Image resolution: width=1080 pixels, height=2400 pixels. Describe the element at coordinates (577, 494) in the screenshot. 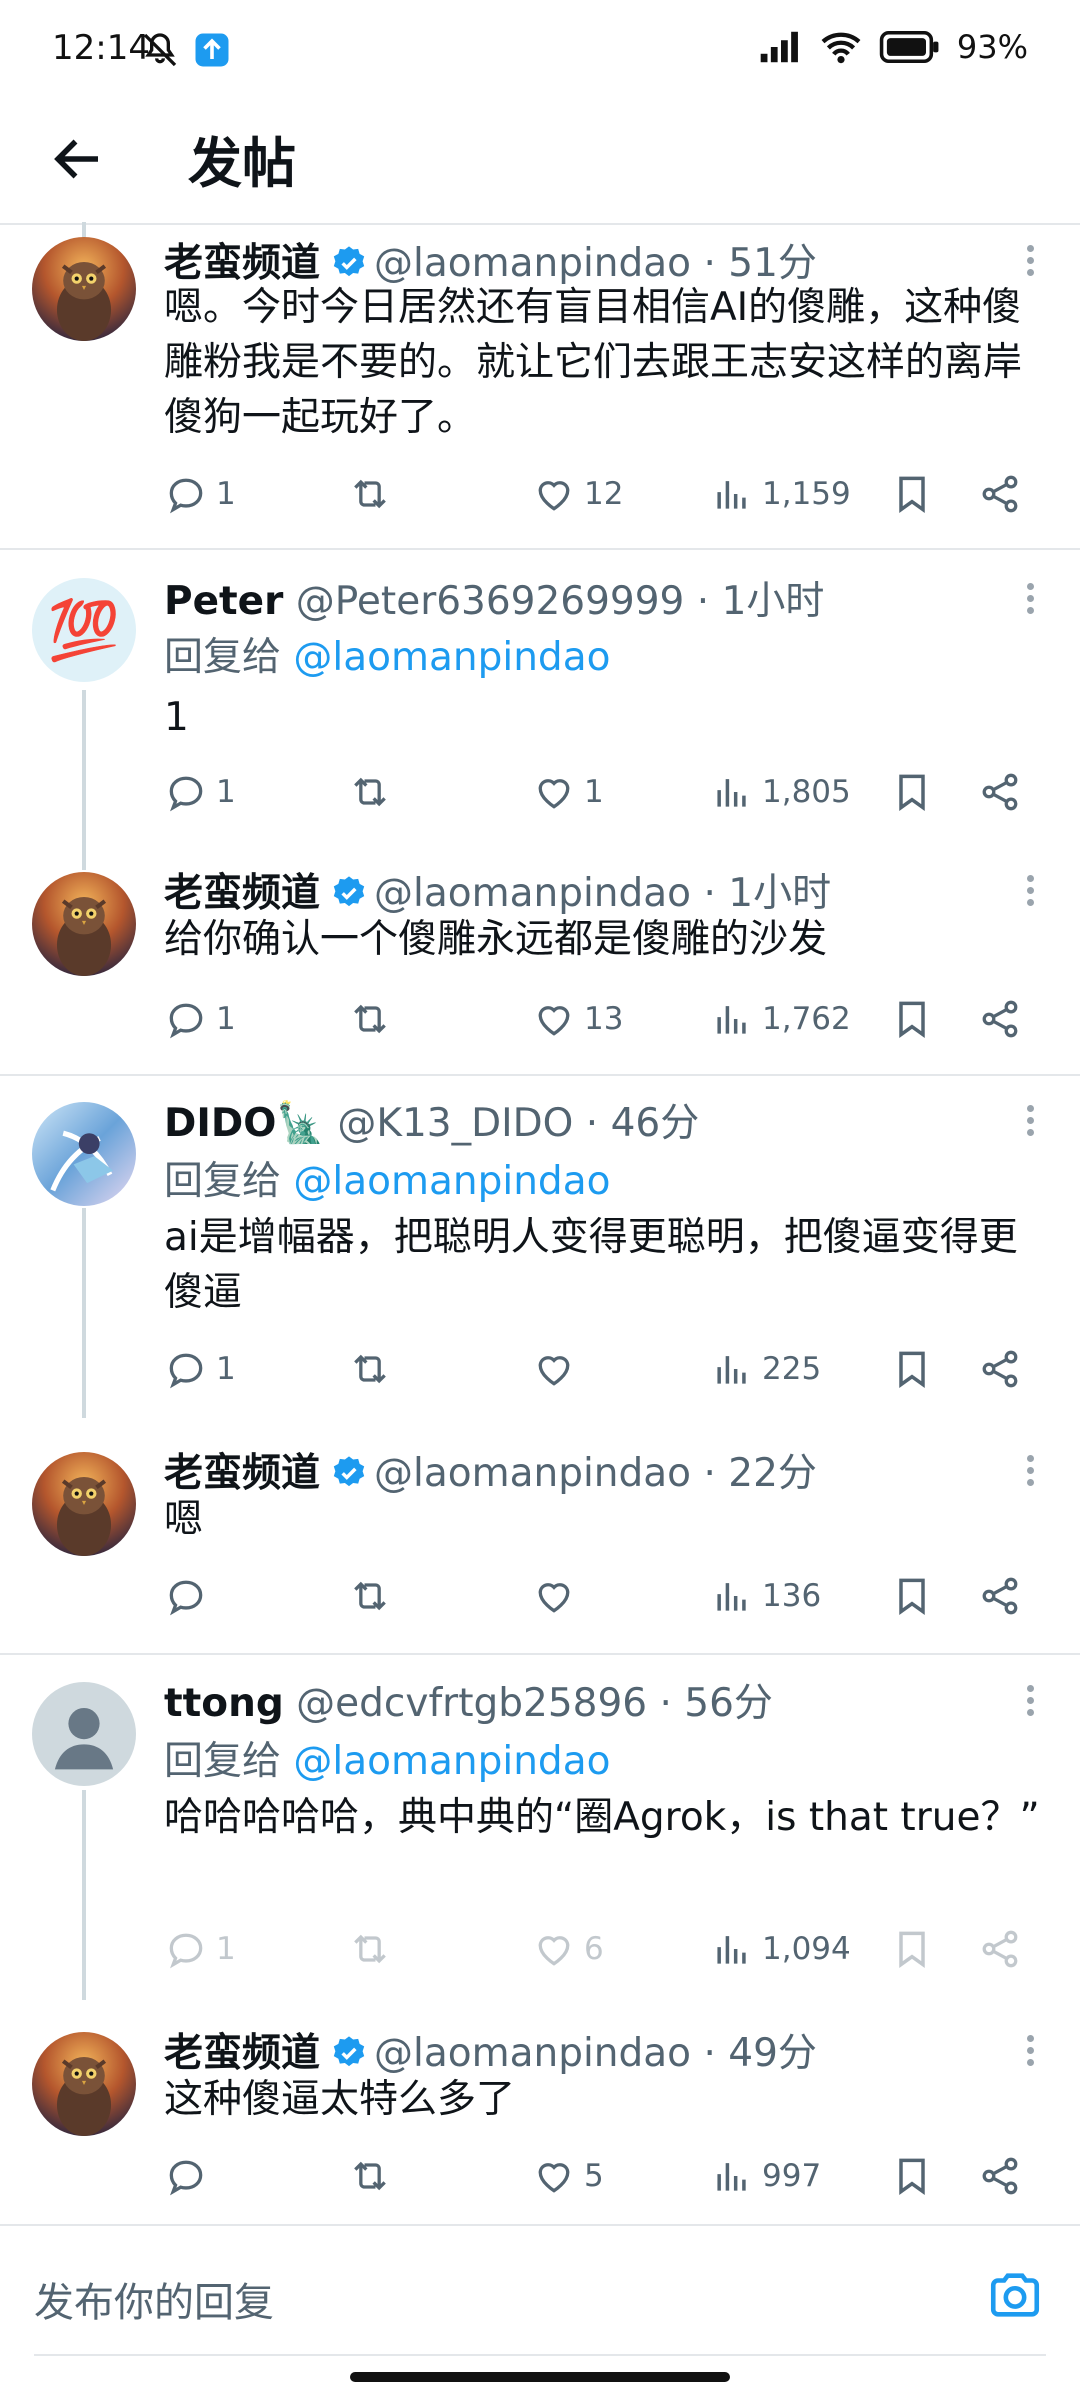

I see `like-button: 12` at that location.